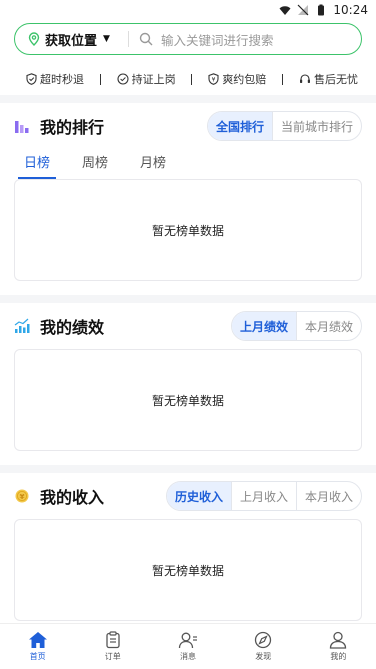 The height and width of the screenshot is (669, 376). Describe the element at coordinates (37, 164) in the screenshot. I see `tab-daily: 日榜` at that location.